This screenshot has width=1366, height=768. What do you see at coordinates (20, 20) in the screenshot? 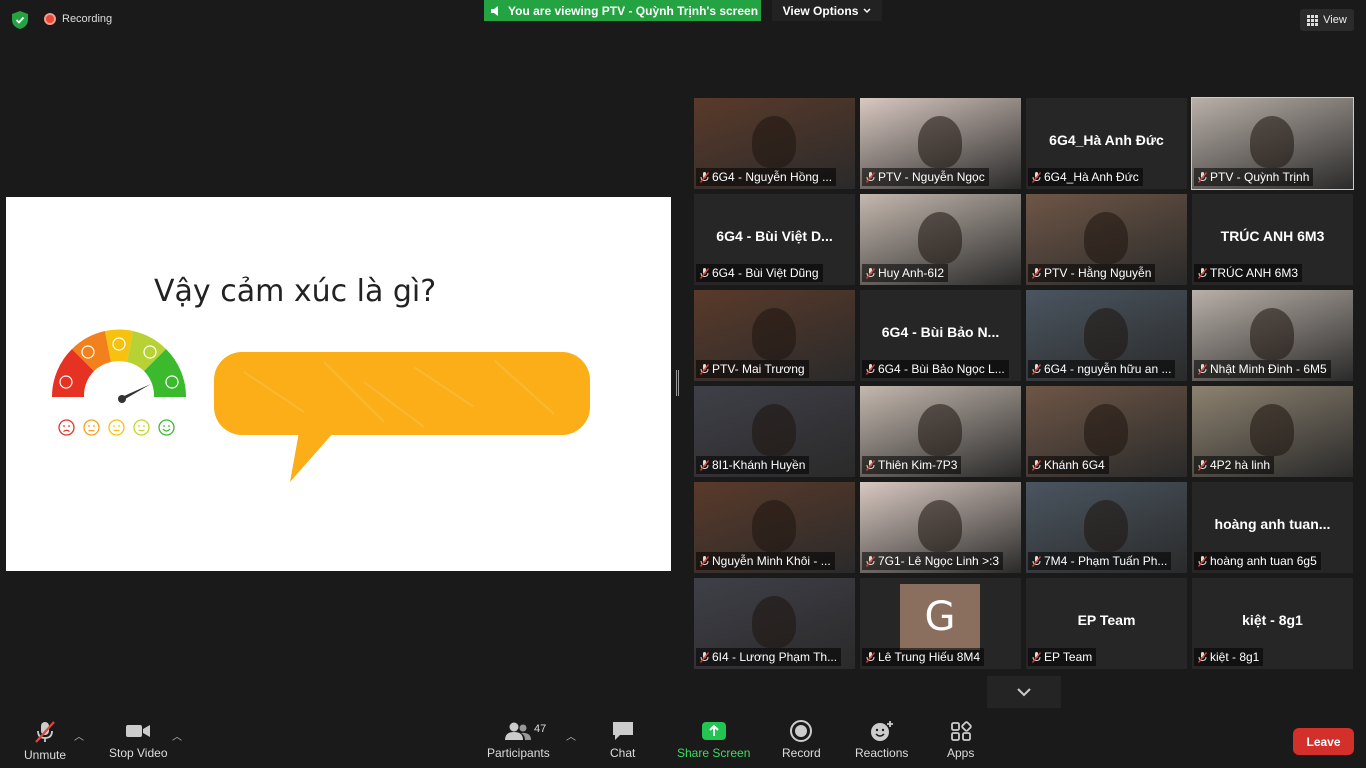
I see `shield-icon` at bounding box center [20, 20].